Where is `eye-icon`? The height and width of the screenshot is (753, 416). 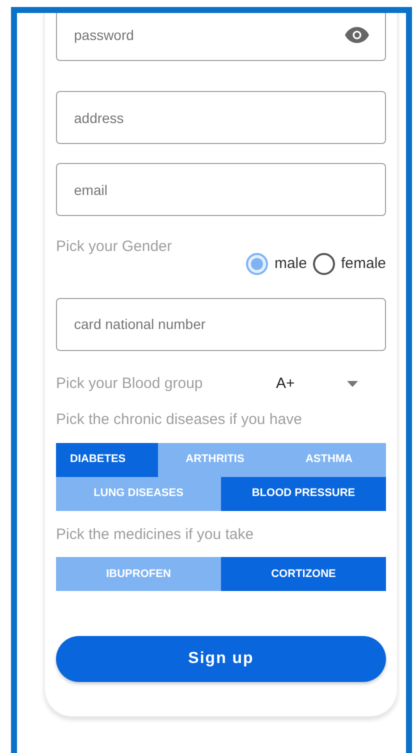
eye-icon is located at coordinates (357, 35).